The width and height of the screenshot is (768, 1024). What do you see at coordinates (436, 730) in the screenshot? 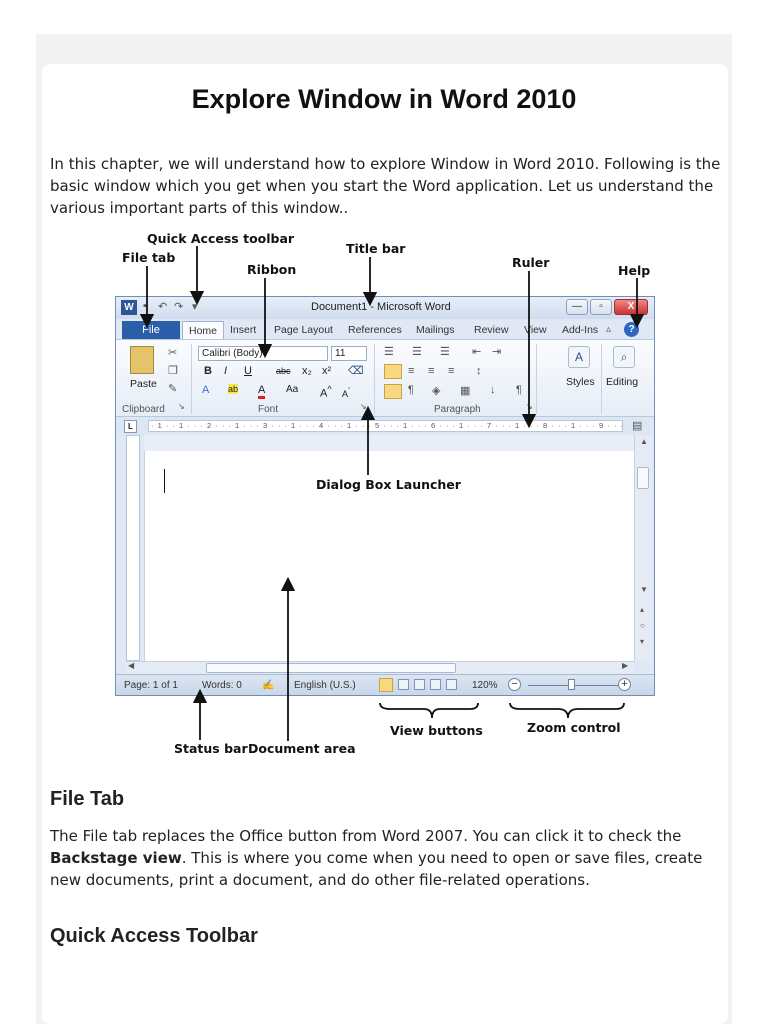
I see `callout-view-buttons: View buttons` at bounding box center [436, 730].